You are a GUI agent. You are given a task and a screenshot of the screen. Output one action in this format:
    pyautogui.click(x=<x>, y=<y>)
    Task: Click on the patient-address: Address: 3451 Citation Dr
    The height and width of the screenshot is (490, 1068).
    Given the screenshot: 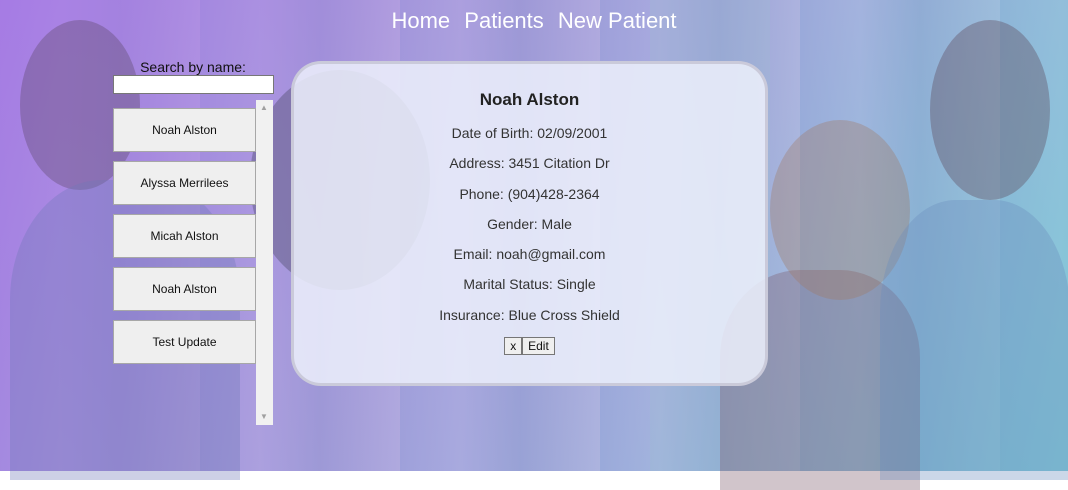 What is the action you would take?
    pyautogui.click(x=529, y=163)
    